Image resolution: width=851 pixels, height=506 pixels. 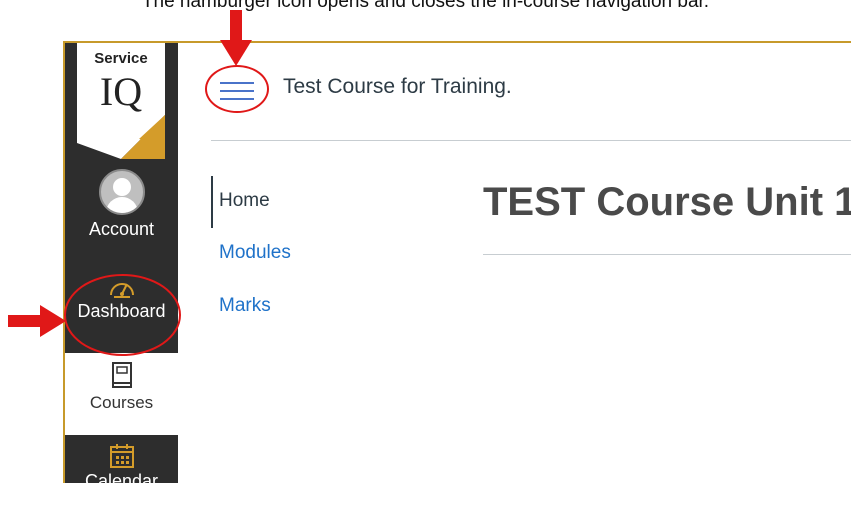 What do you see at coordinates (397, 87) in the screenshot?
I see `course-title: Test Course for Training.` at bounding box center [397, 87].